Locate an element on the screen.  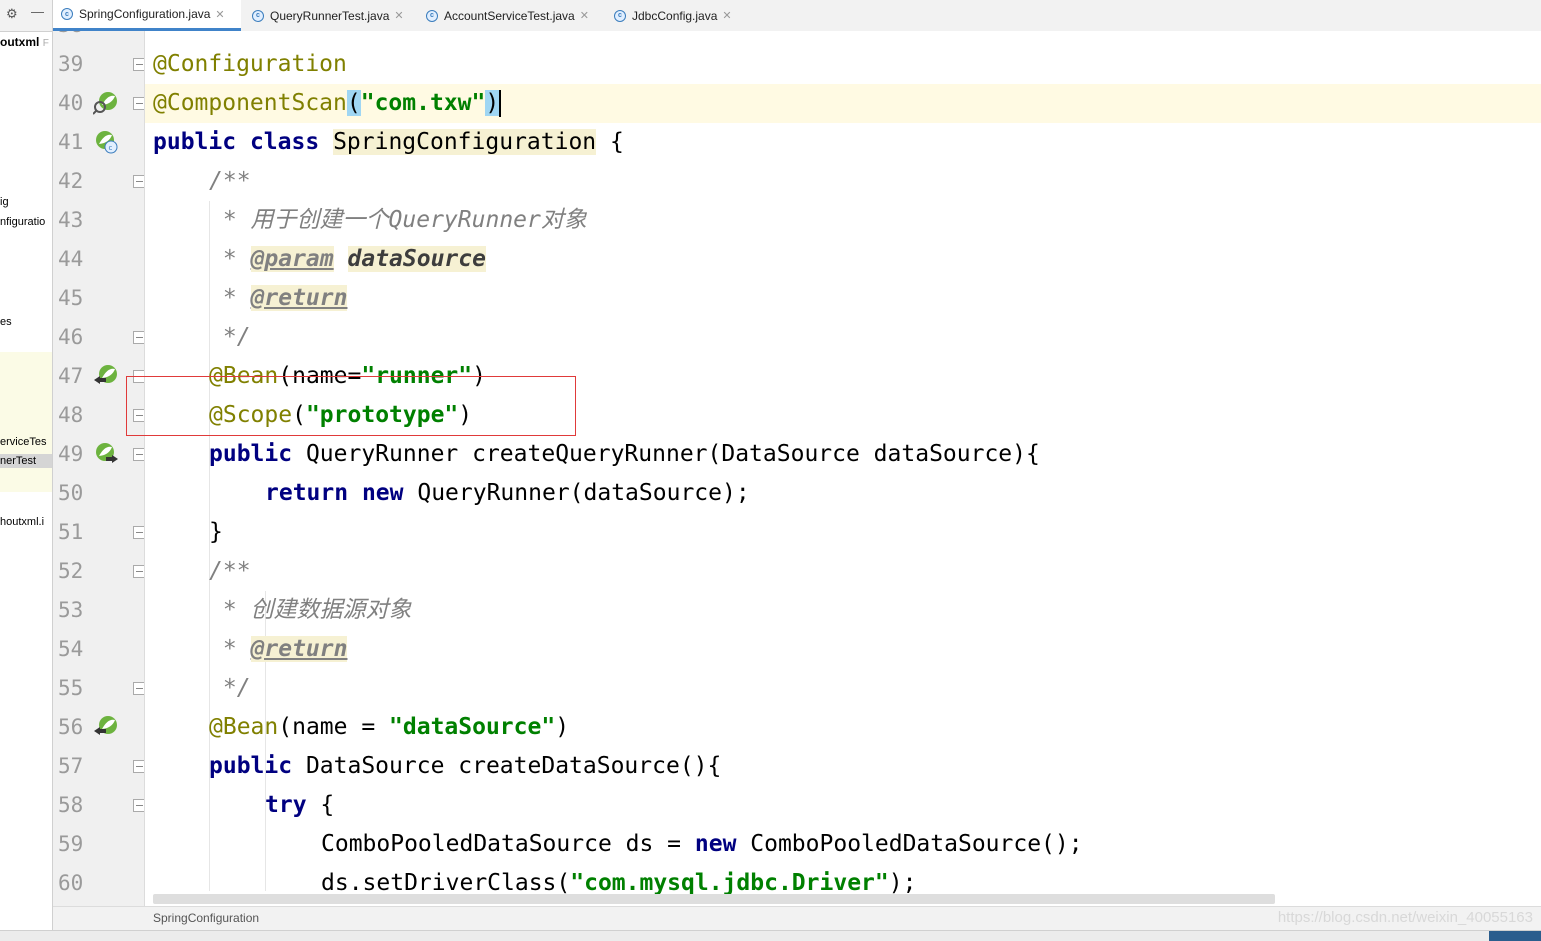
code-text: ); is located at coordinates (902, 883).